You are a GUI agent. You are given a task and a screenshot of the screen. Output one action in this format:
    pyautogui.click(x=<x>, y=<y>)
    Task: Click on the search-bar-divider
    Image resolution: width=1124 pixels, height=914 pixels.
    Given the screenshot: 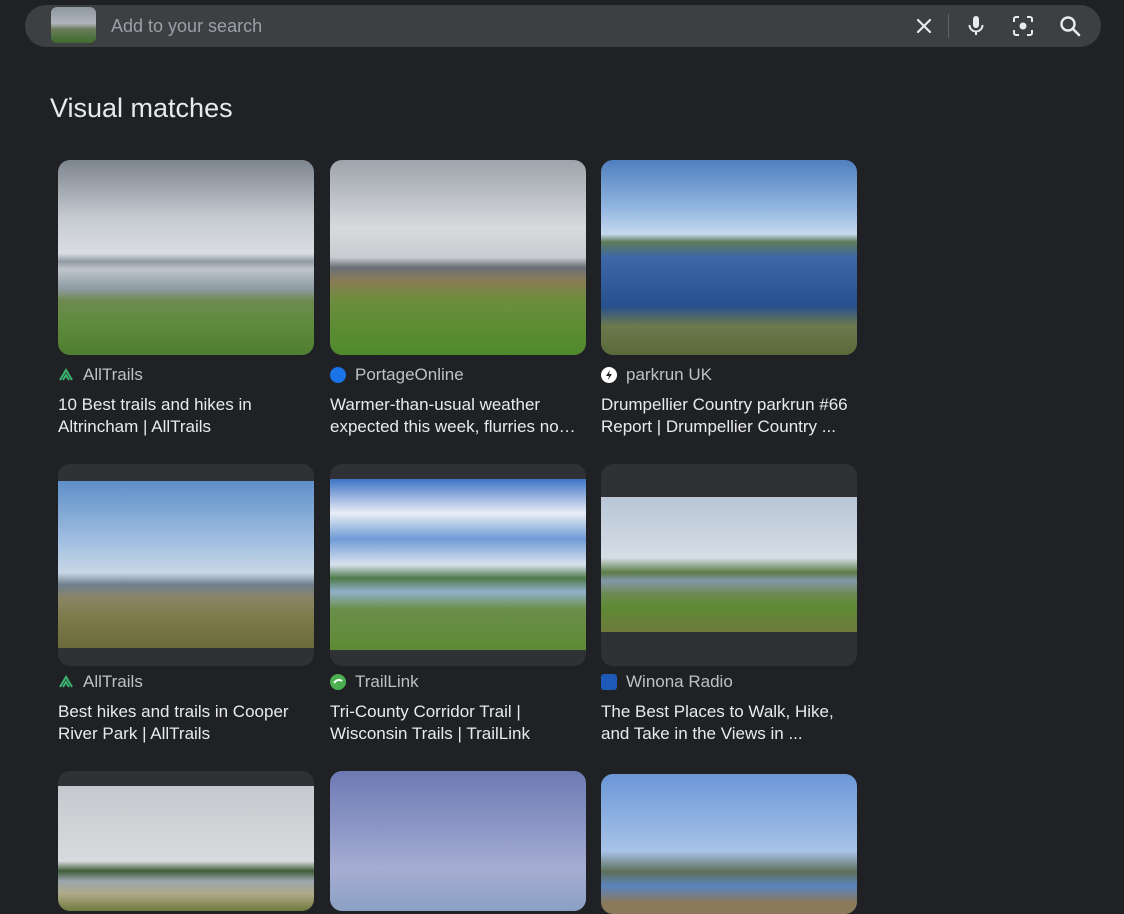 What is the action you would take?
    pyautogui.click(x=948, y=26)
    